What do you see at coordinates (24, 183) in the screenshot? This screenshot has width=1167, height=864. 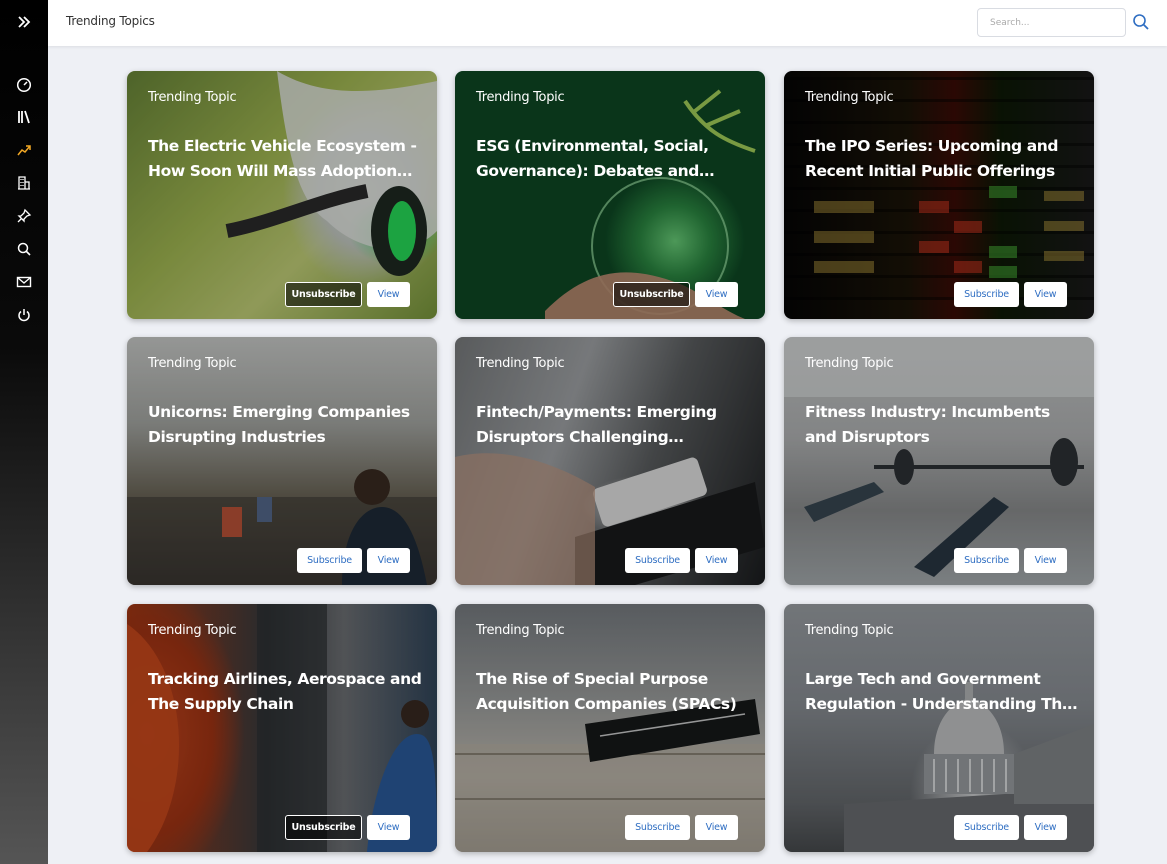 I see `companies-icon` at bounding box center [24, 183].